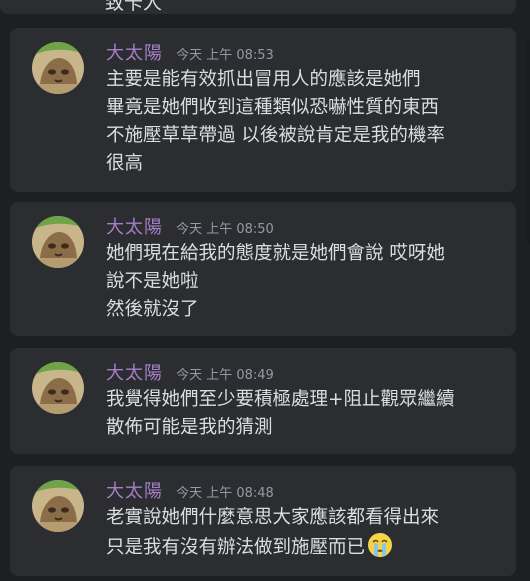 The height and width of the screenshot is (581, 530). I want to click on message-text-line: 我覺得她們至少要積極處理+阻止觀眾繼續, so click(280, 399).